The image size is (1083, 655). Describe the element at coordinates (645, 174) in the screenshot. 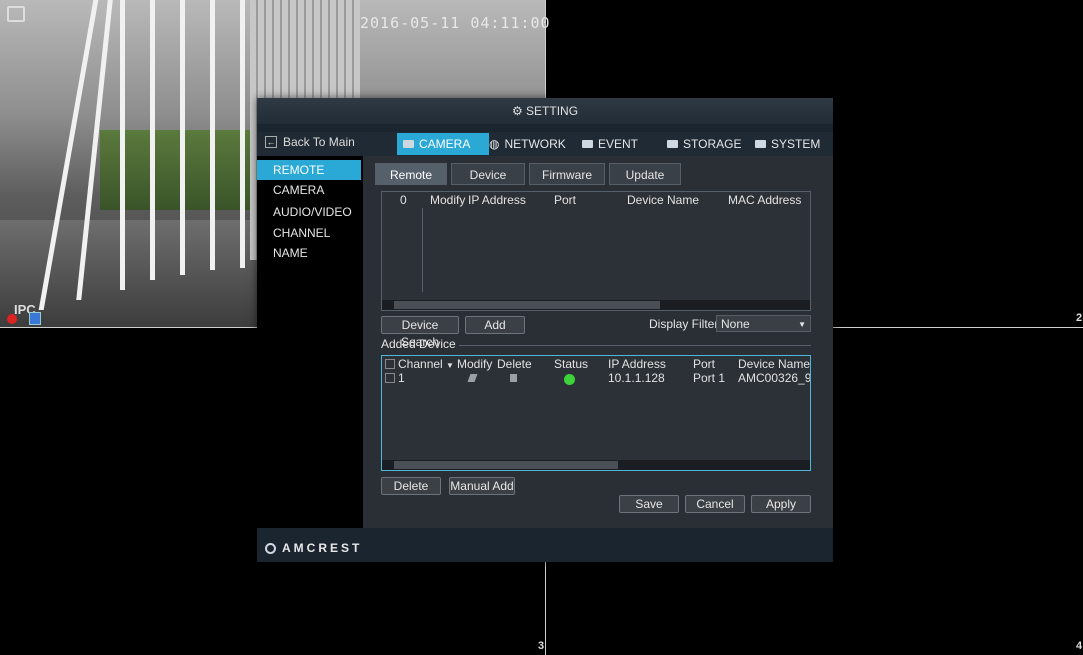

I see `subtab-update: Update` at that location.